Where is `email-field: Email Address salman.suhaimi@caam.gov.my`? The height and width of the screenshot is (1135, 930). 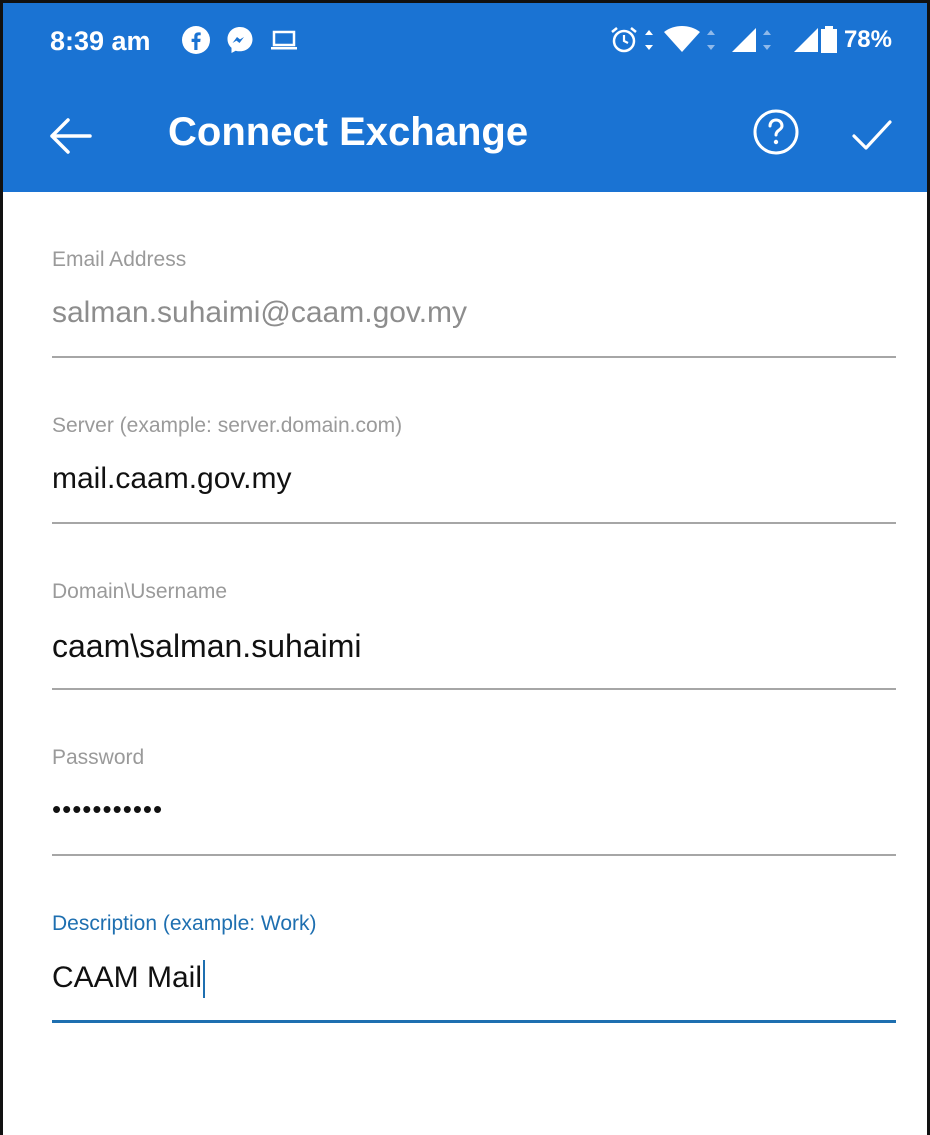
email-field: Email Address salman.suhaimi@caam.gov.my is located at coordinates (474, 321).